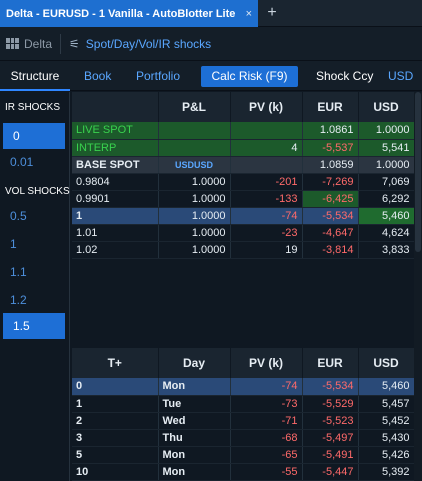 The width and height of the screenshot is (422, 481). What do you see at coordinates (115, 421) in the screenshot?
I see `table-cell: 2` at bounding box center [115, 421].